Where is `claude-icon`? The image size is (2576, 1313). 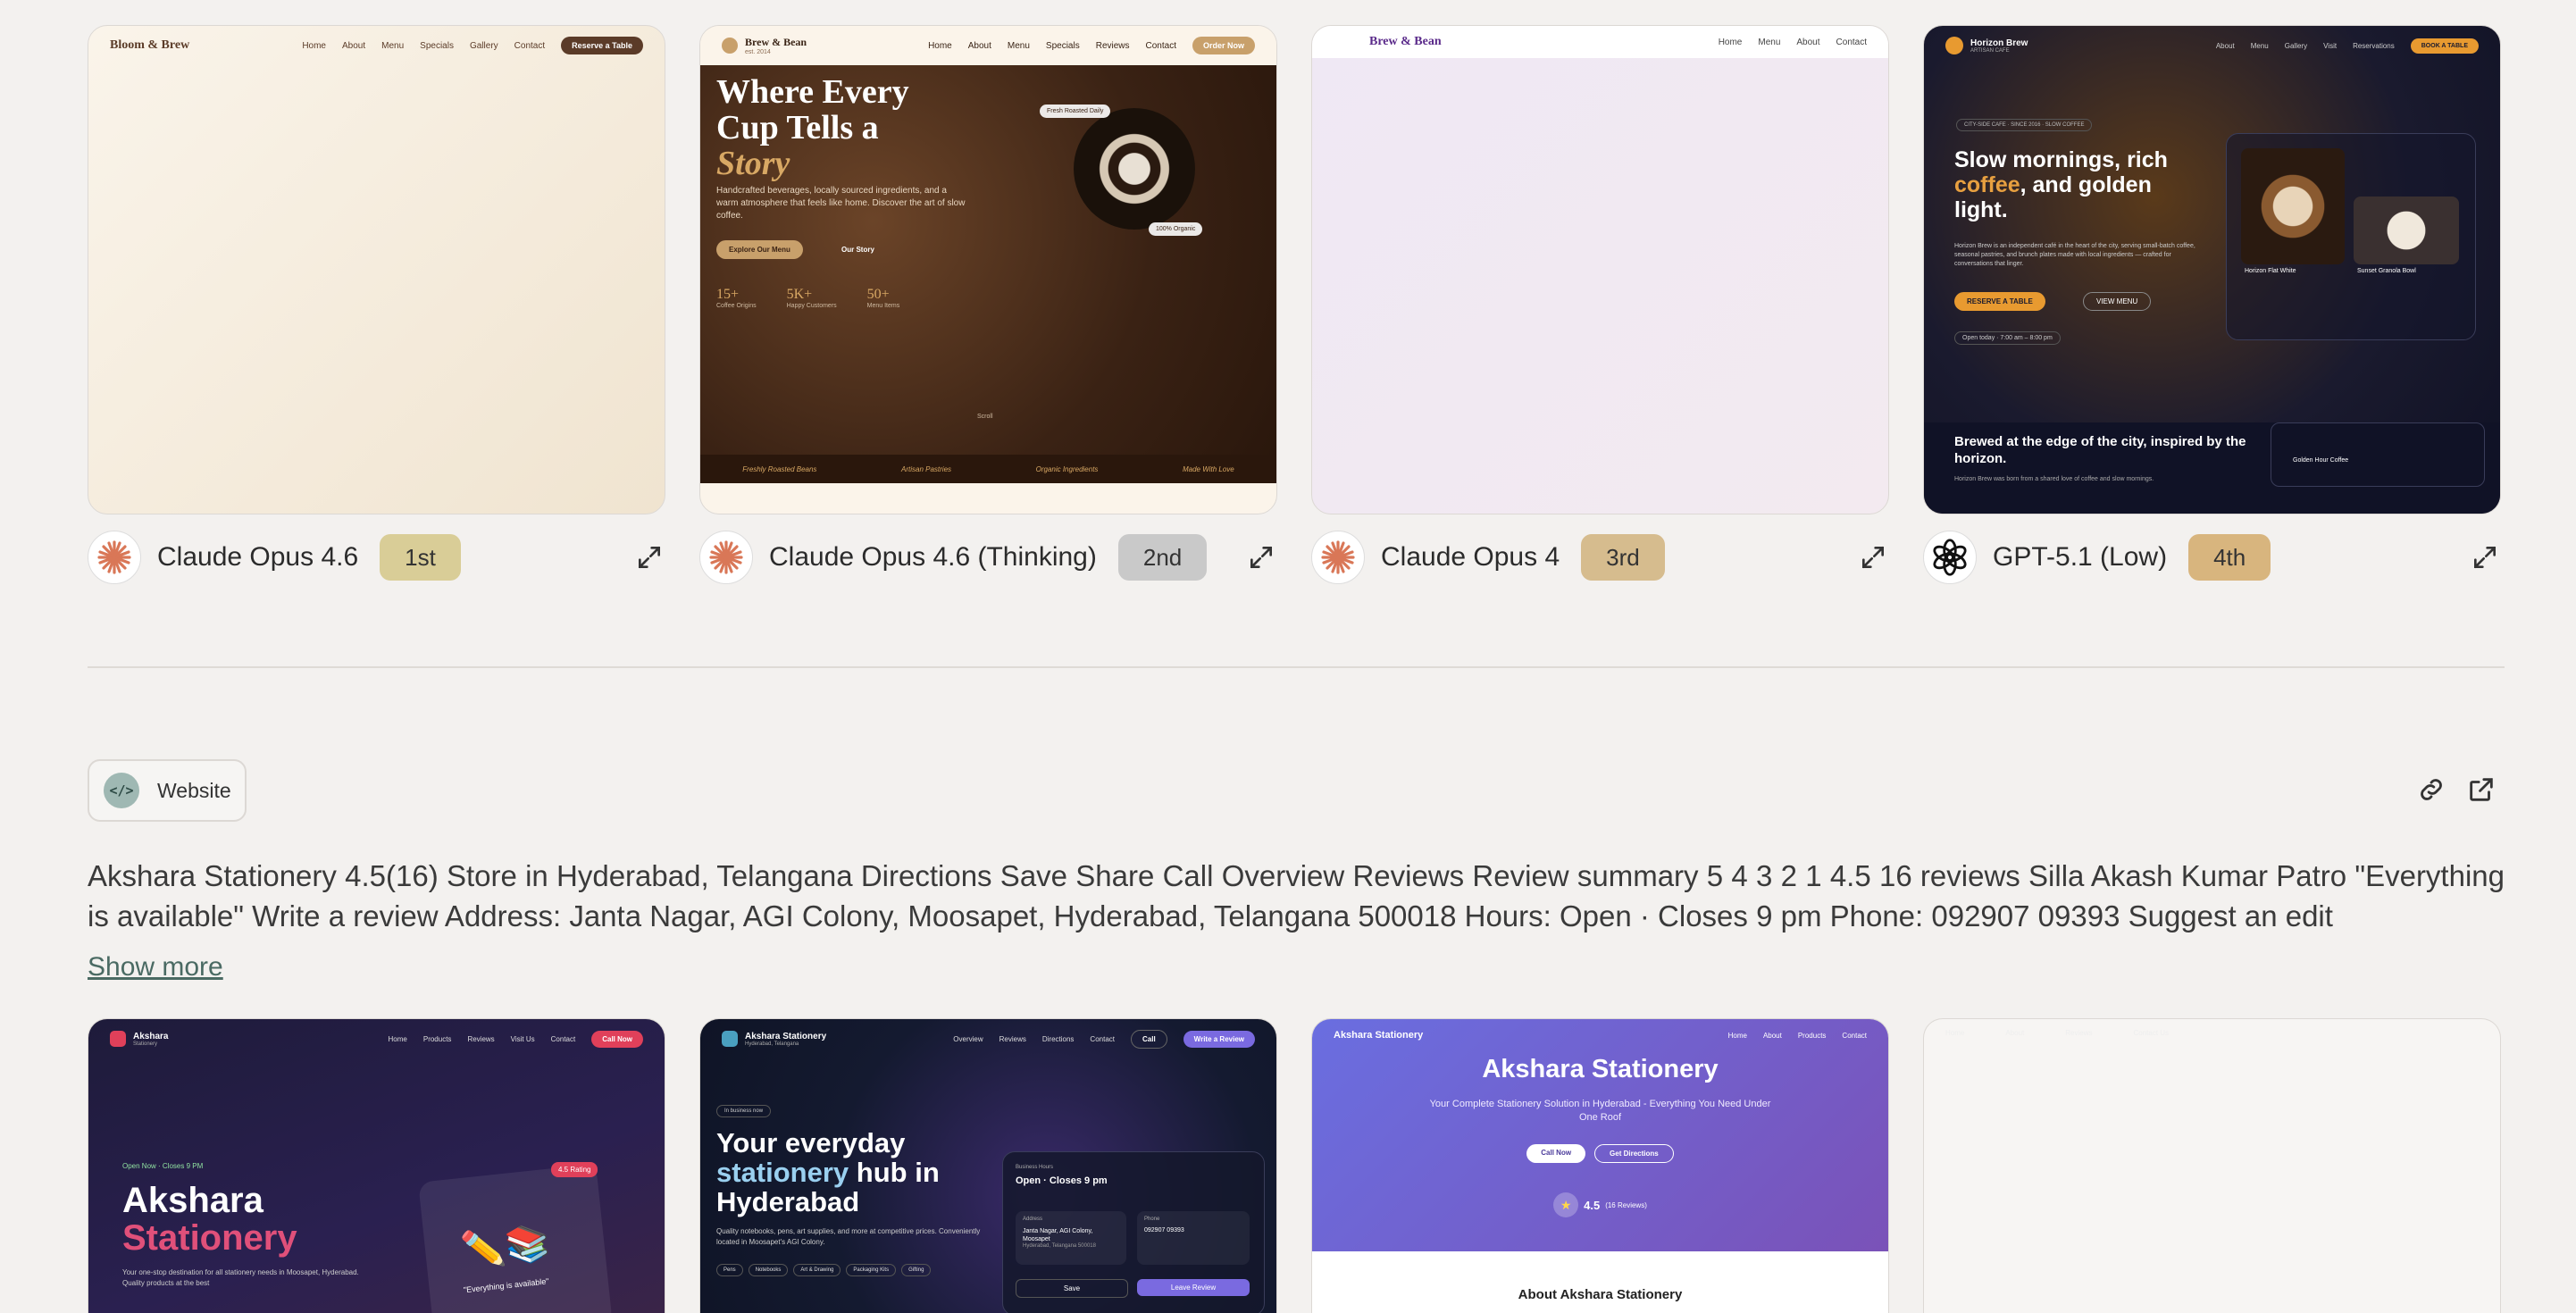 claude-icon is located at coordinates (726, 557).